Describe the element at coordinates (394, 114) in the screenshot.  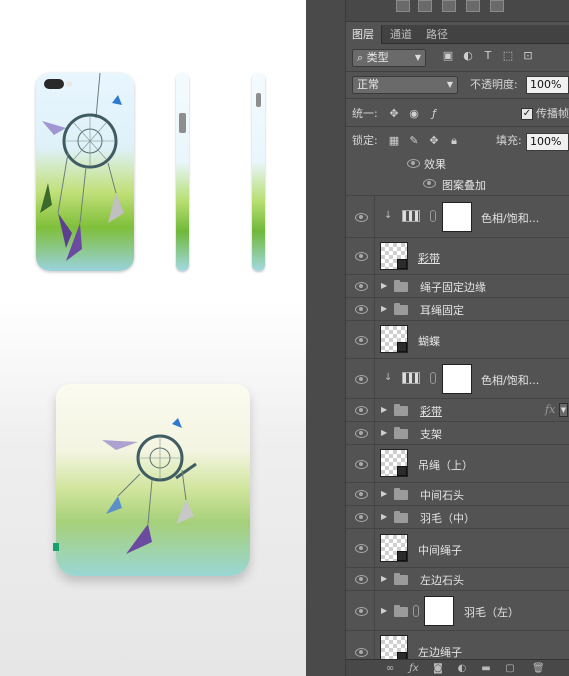
I see `unify-position-icon: ✥` at that location.